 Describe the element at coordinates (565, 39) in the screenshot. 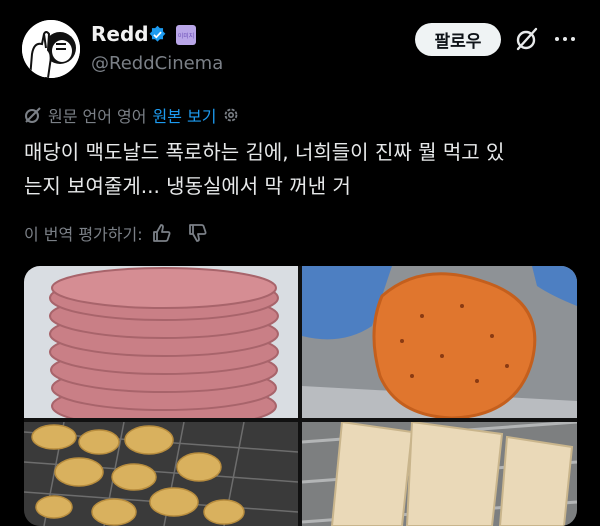

I see `more-icon` at that location.